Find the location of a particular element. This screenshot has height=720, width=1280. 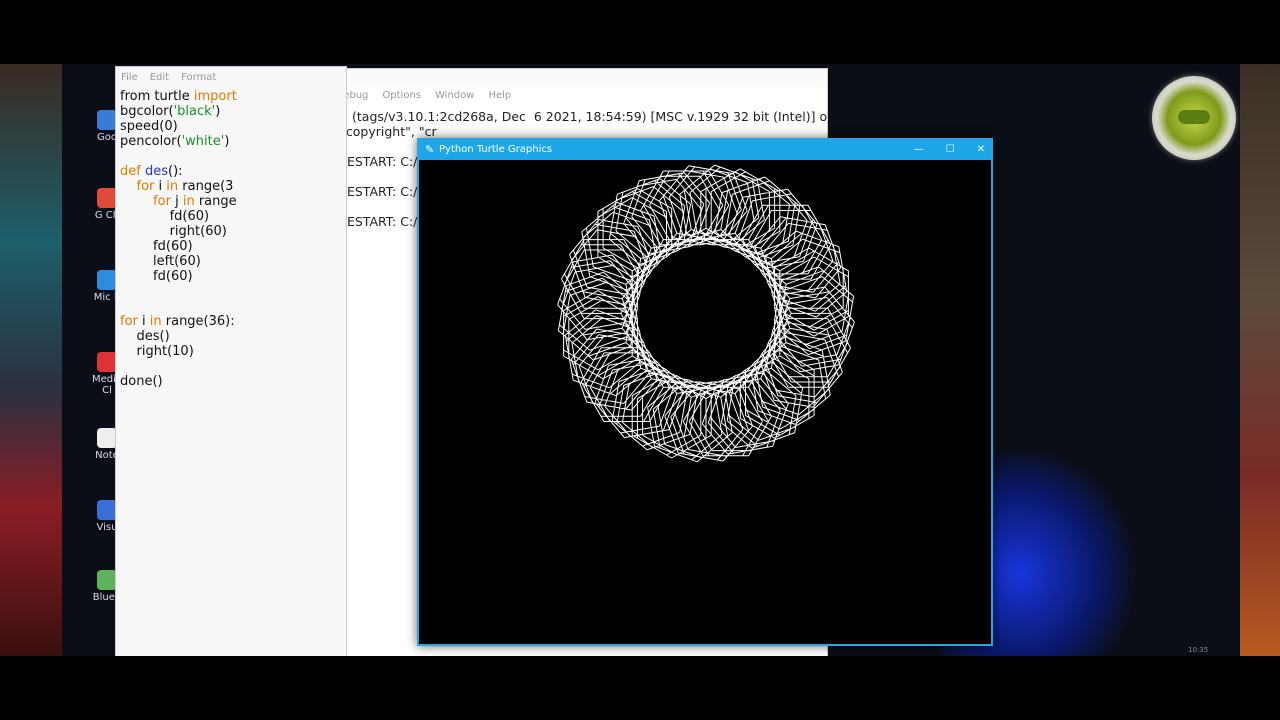

letterbox-bottom is located at coordinates (640, 688).